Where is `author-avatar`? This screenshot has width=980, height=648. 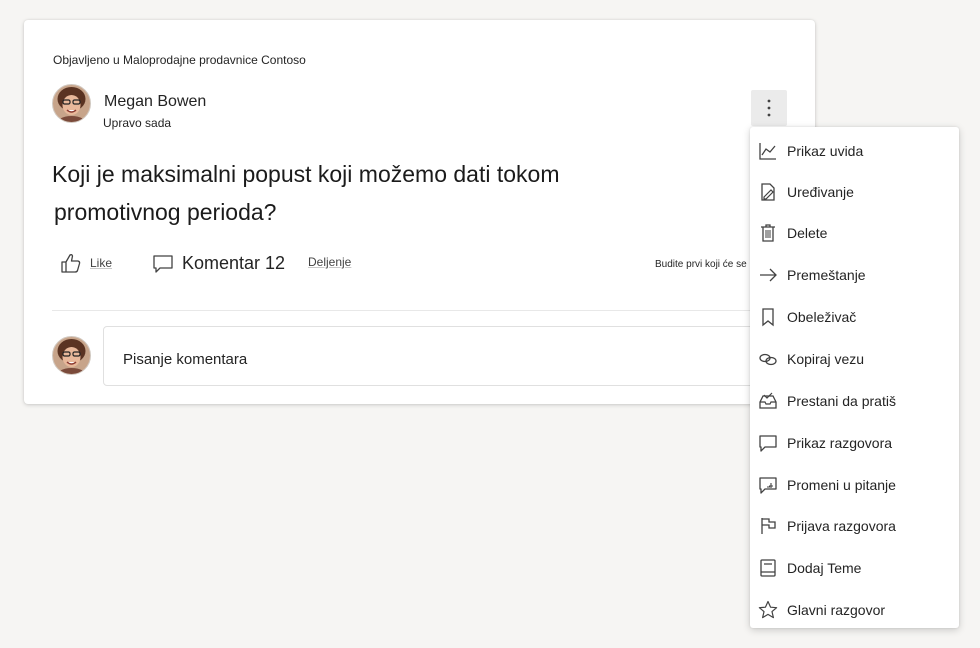
author-avatar is located at coordinates (71, 103).